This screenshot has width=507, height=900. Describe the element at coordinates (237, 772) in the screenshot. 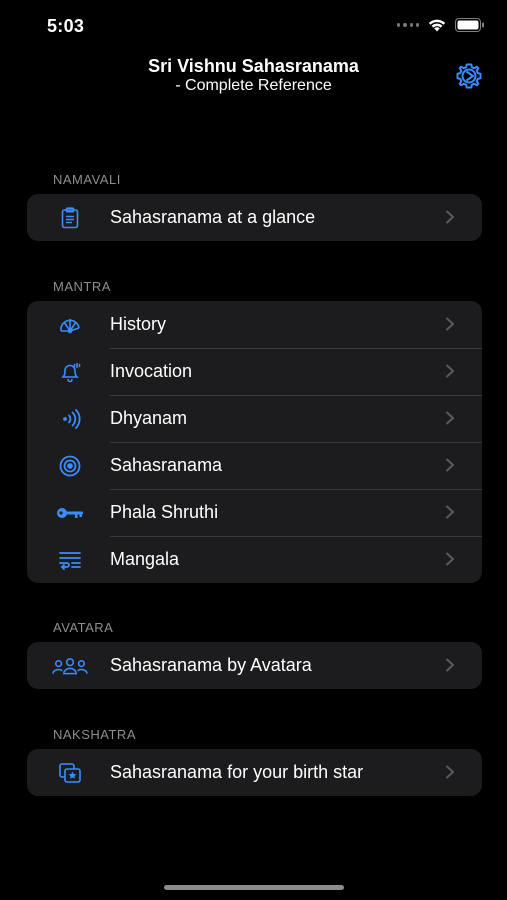

I see `row-label: Sahasranama for your birth star` at that location.